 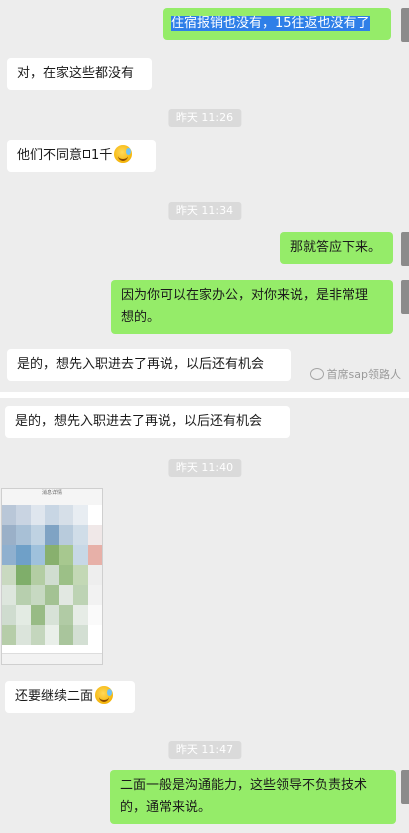 I want to click on timestamp: 昨天 11:40, so click(x=204, y=468).